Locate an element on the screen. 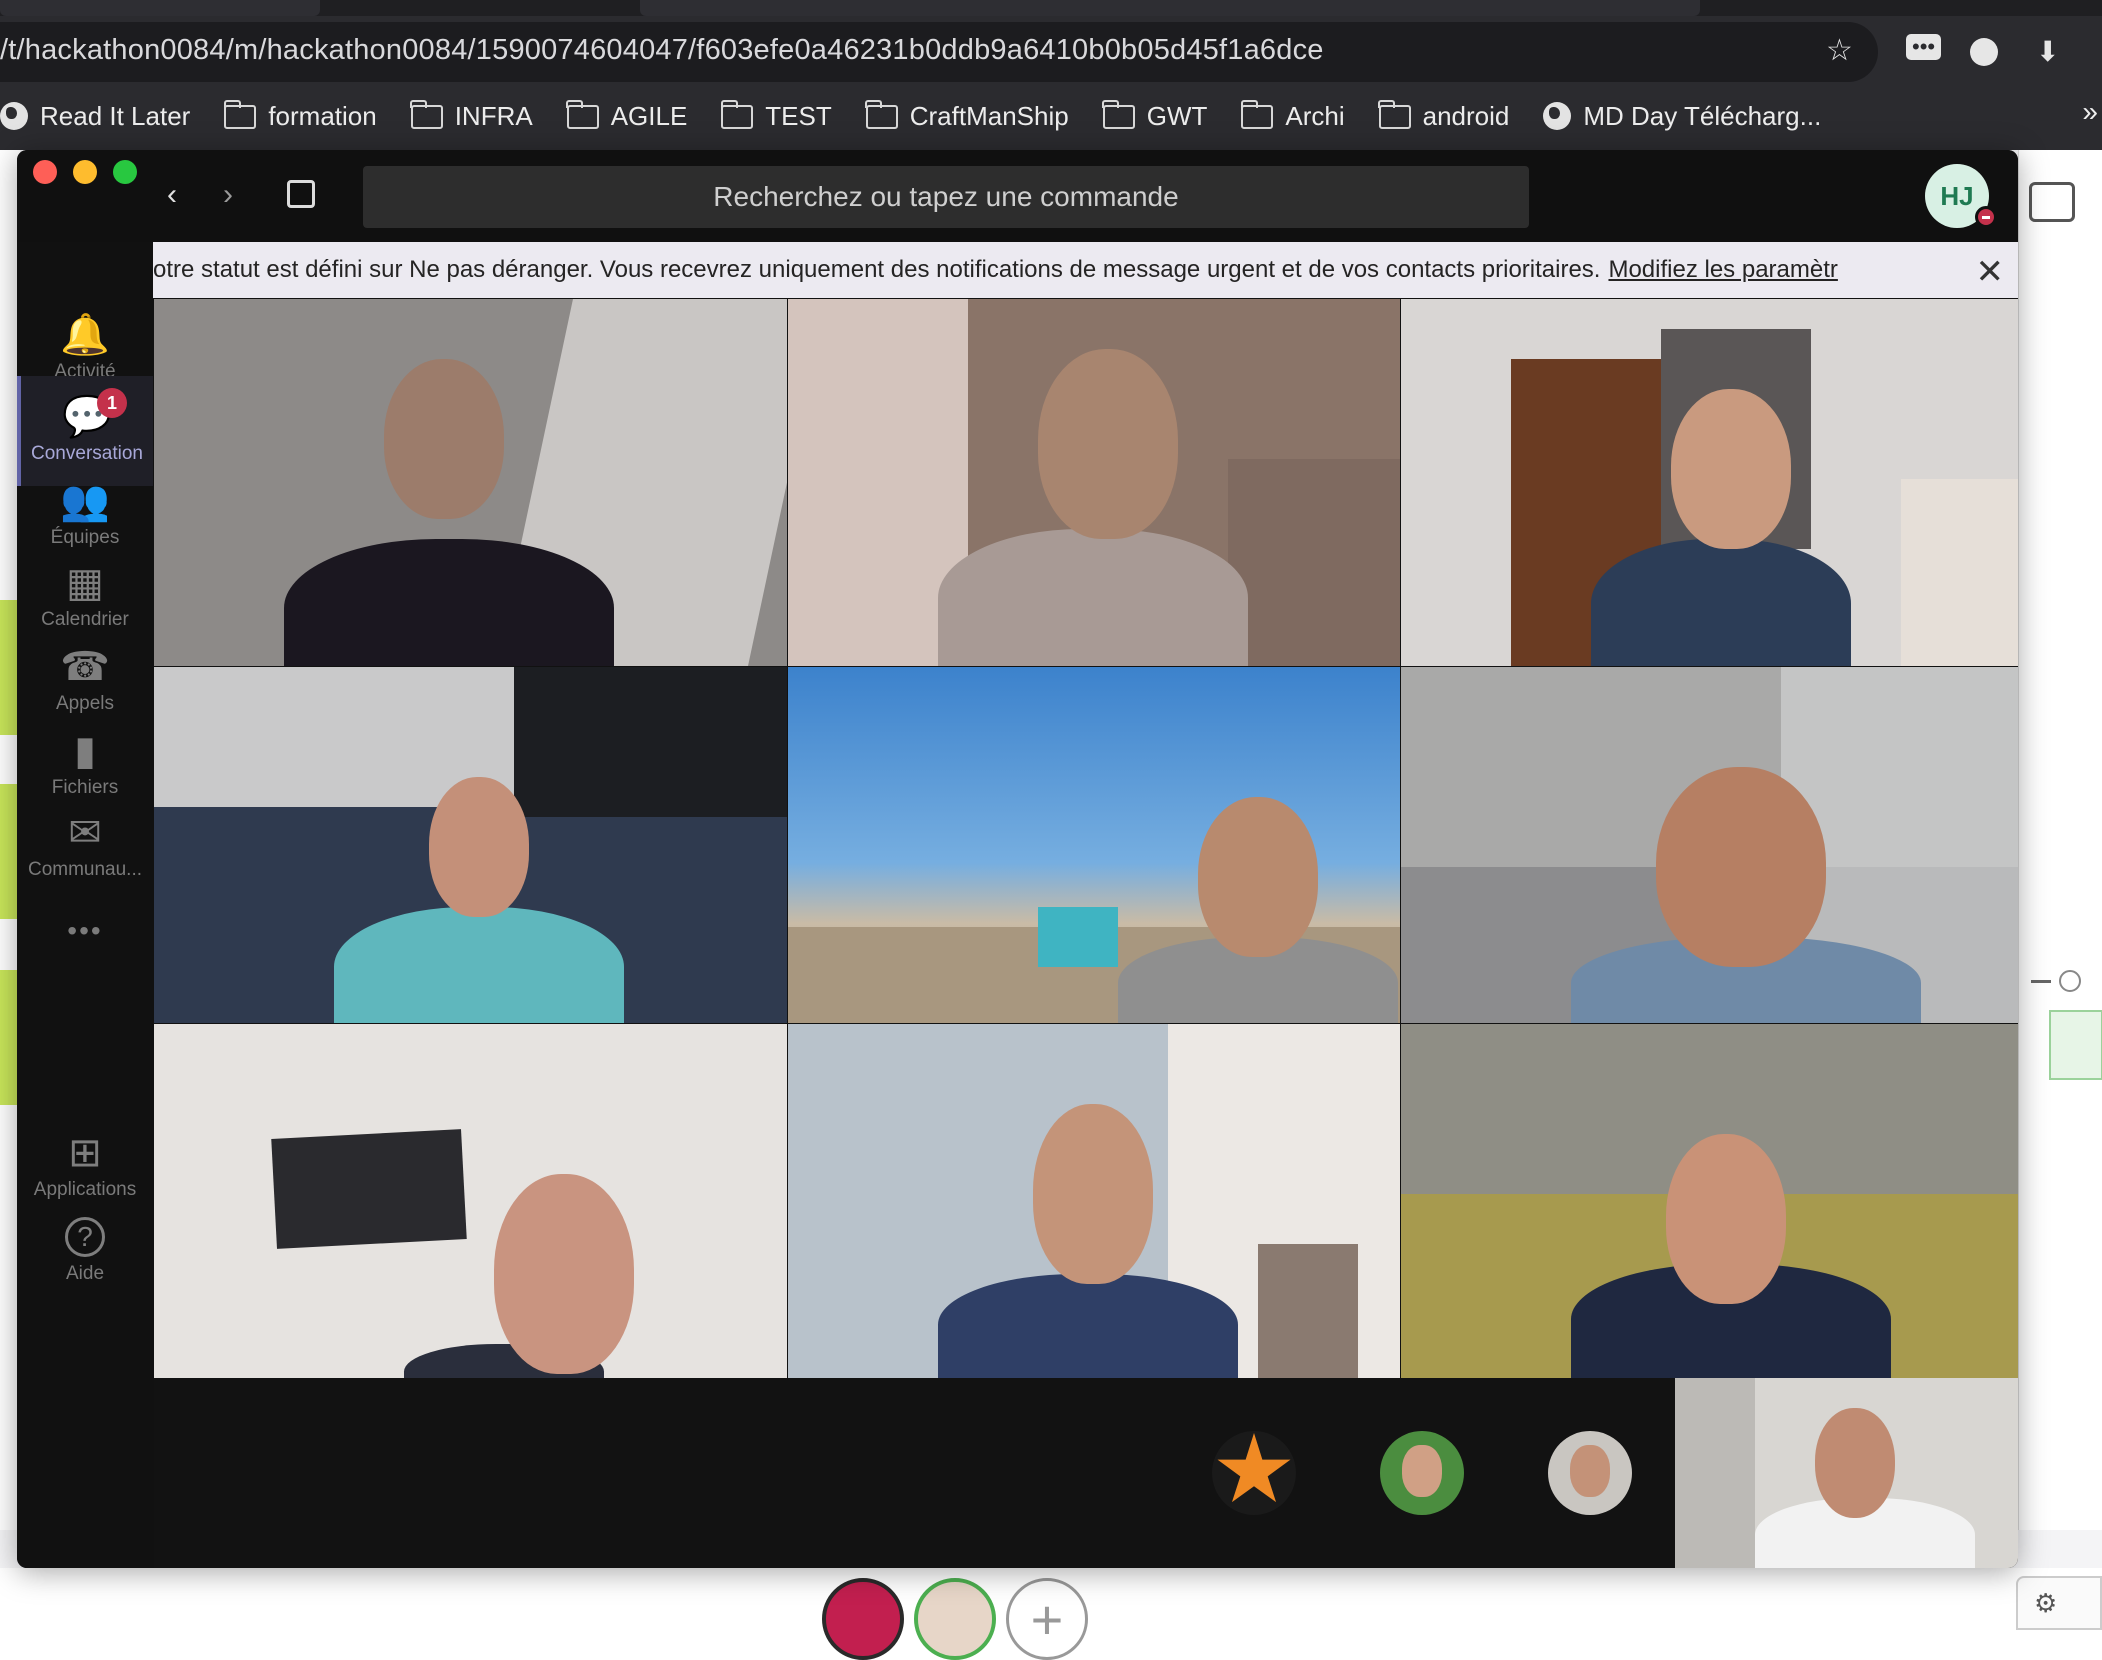  minimize-window-button is located at coordinates (85, 172).